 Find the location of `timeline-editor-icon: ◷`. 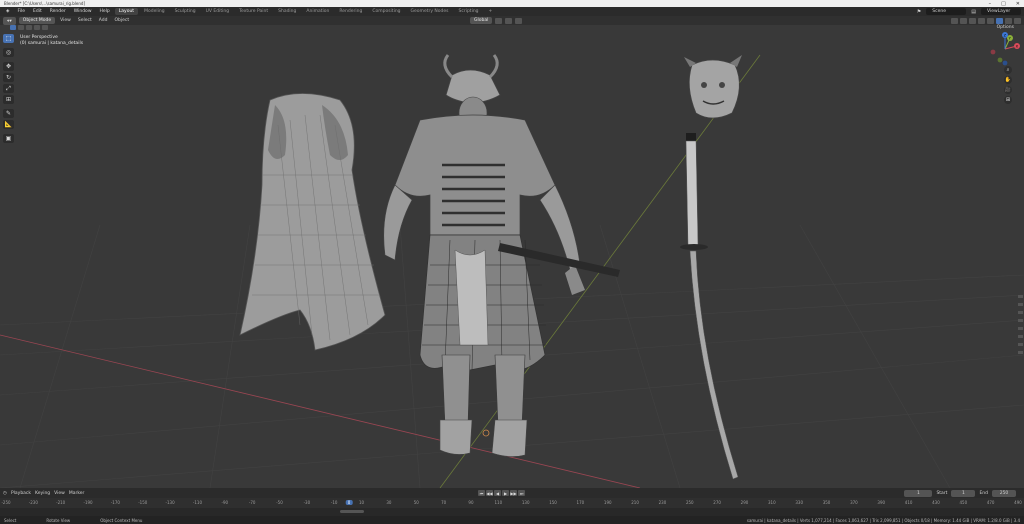

timeline-editor-icon: ◷ is located at coordinates (5, 493).